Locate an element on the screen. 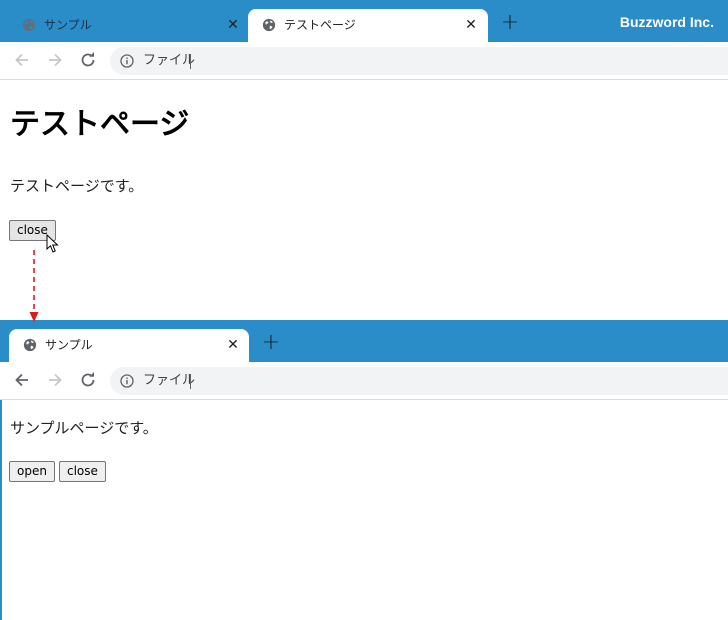 The width and height of the screenshot is (728, 620). tab-strip: サンプル ✕ + is located at coordinates (364, 341).